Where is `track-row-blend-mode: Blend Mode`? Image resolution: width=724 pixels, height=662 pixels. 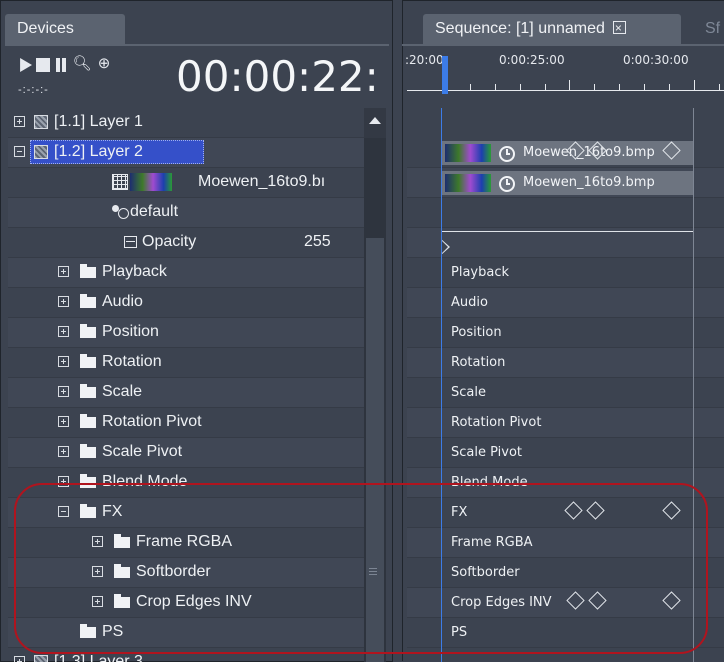
track-row-blend-mode: Blend Mode is located at coordinates (565, 483).